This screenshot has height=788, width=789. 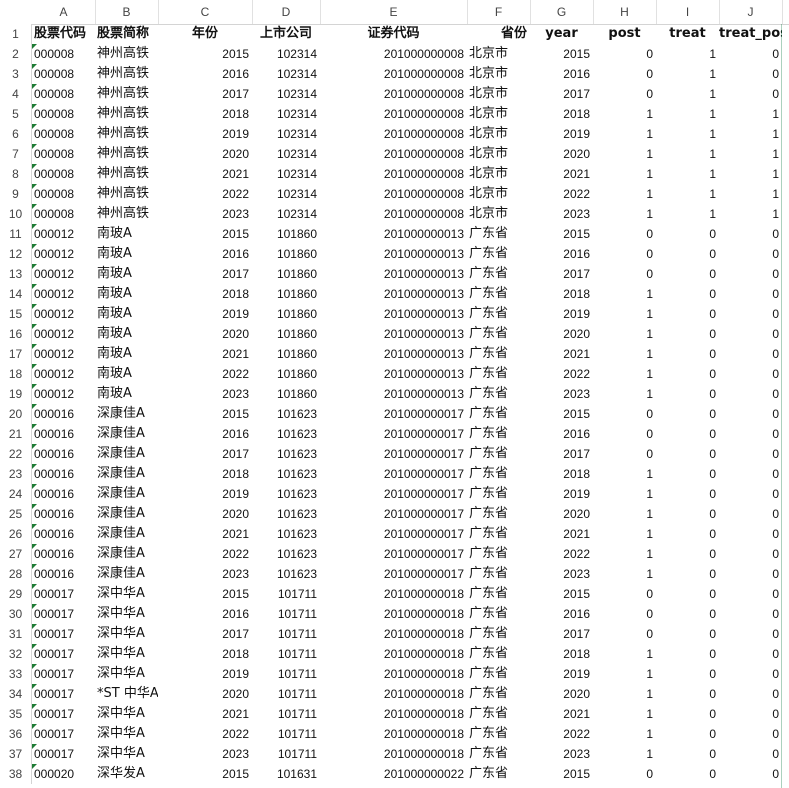 I want to click on cell: 2021, so click(x=205, y=534).